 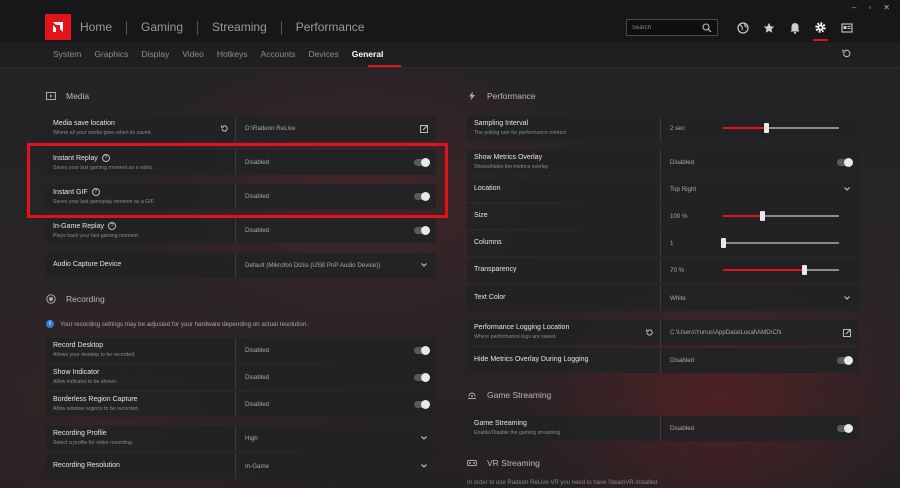 What do you see at coordinates (94, 355) in the screenshot?
I see `setting-description: Allows your desktop to be recorded.` at bounding box center [94, 355].